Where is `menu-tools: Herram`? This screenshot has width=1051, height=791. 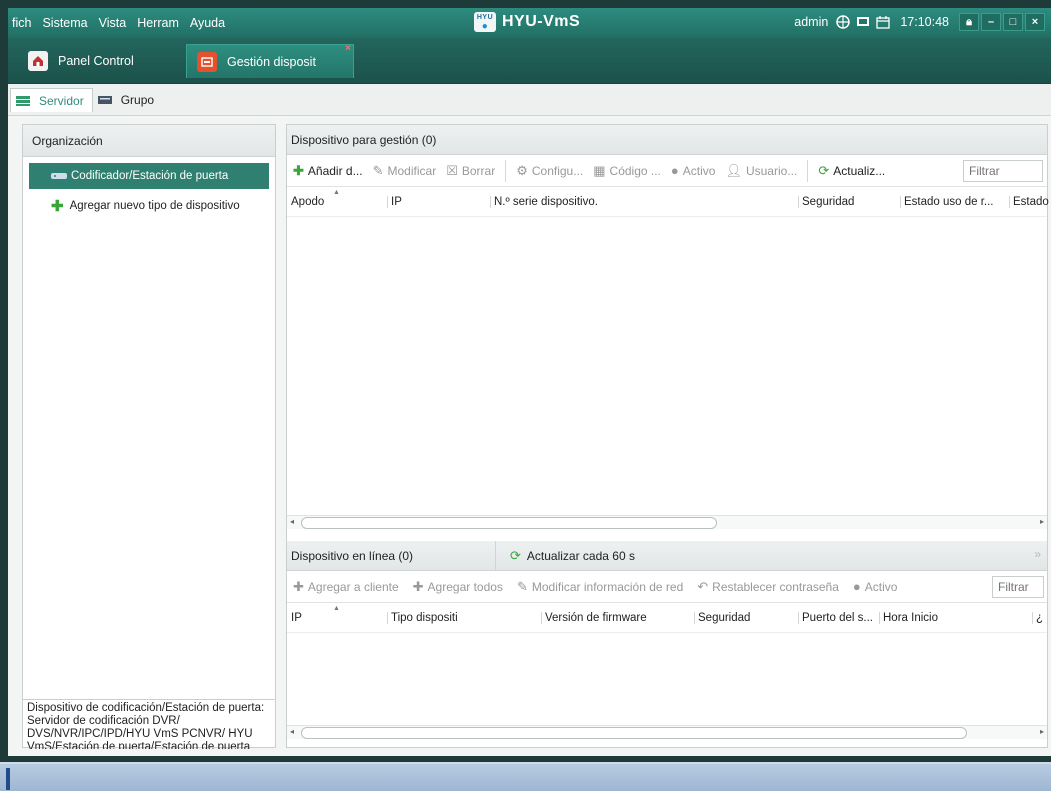
menu-tools: Herram is located at coordinates (158, 23).